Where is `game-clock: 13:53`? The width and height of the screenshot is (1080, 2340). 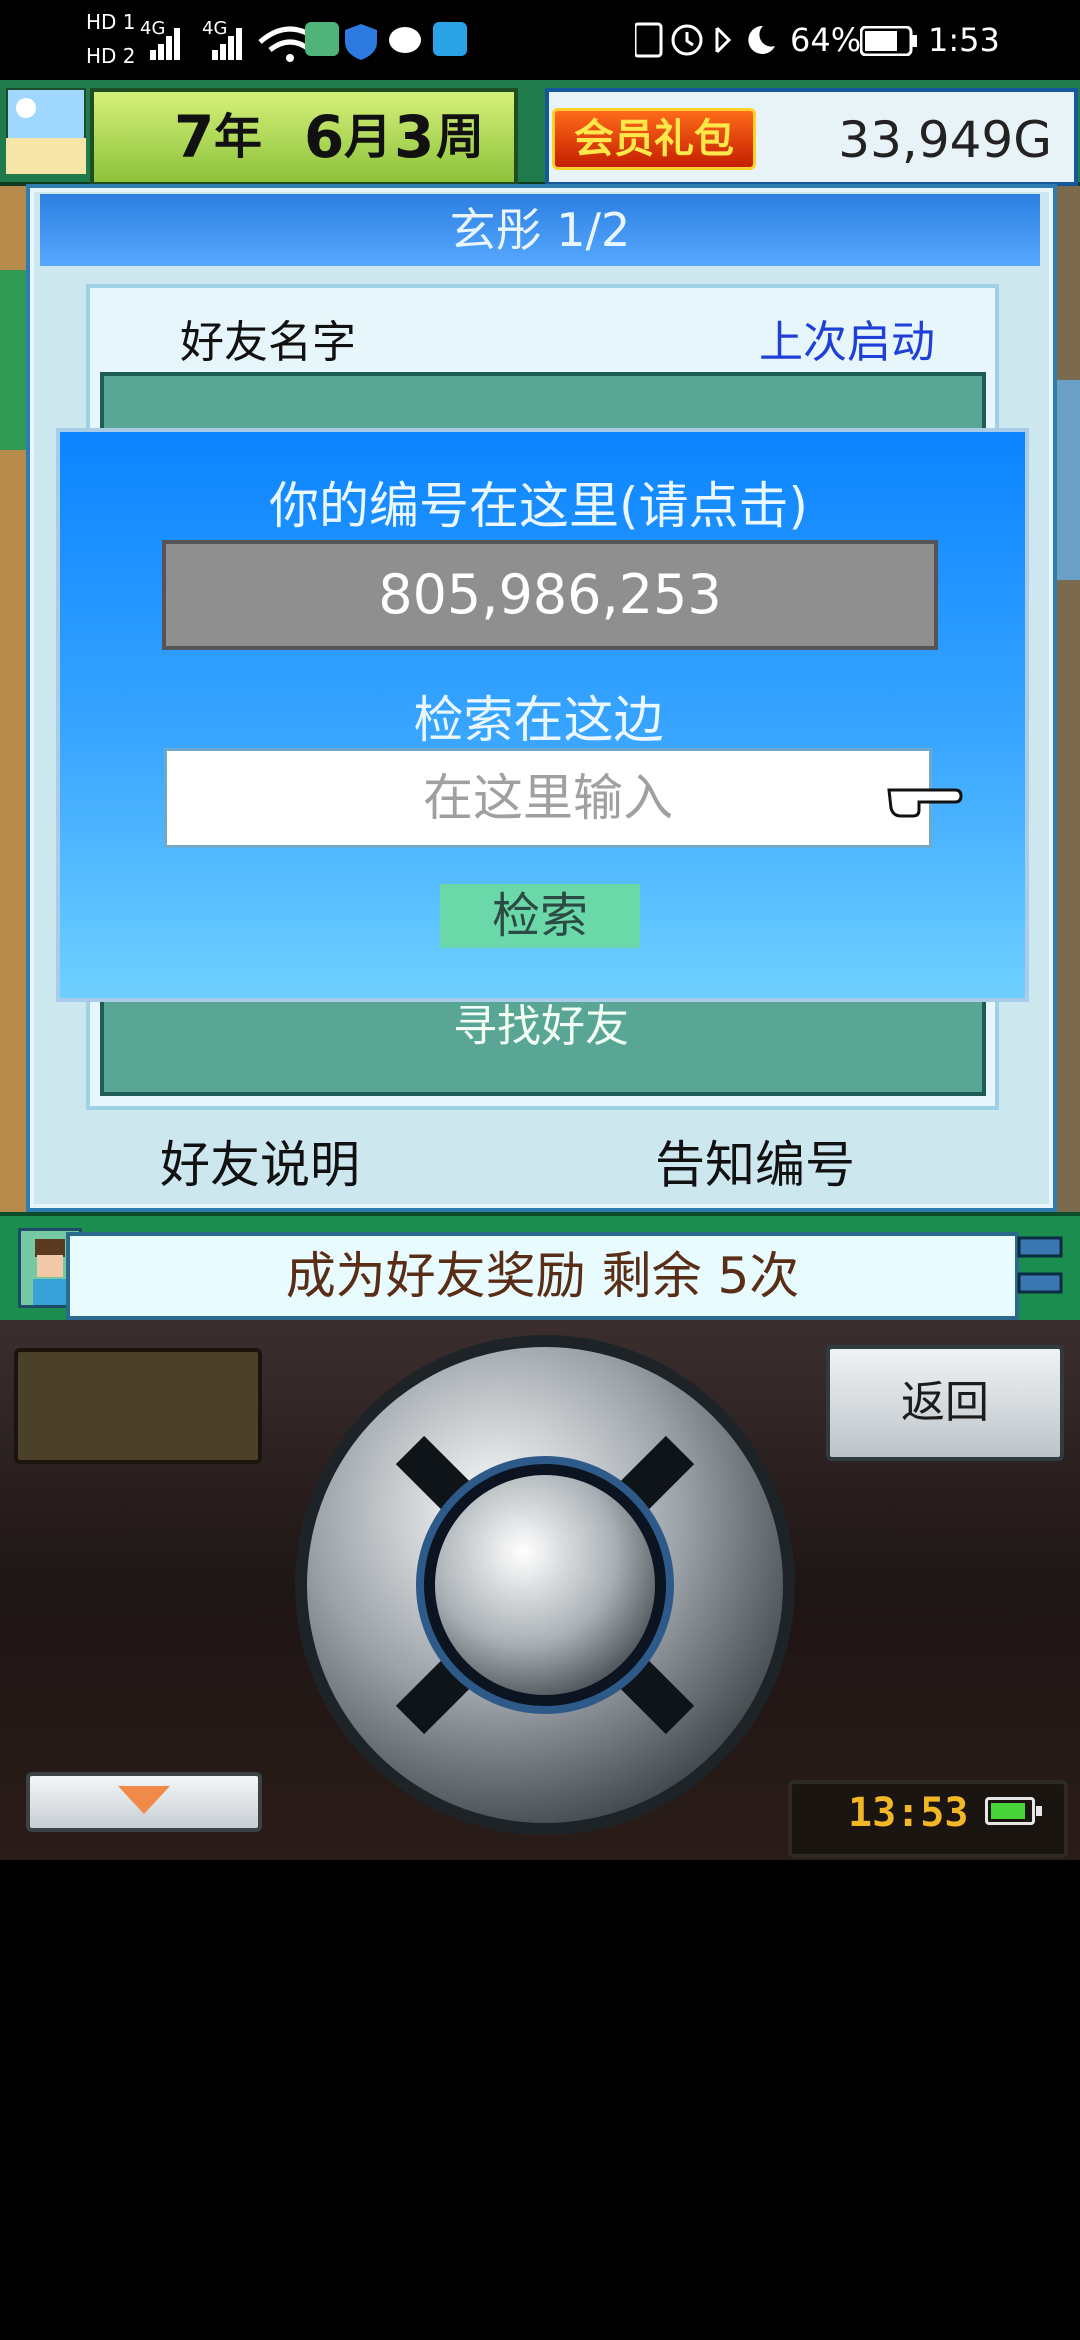 game-clock: 13:53 is located at coordinates (908, 1813).